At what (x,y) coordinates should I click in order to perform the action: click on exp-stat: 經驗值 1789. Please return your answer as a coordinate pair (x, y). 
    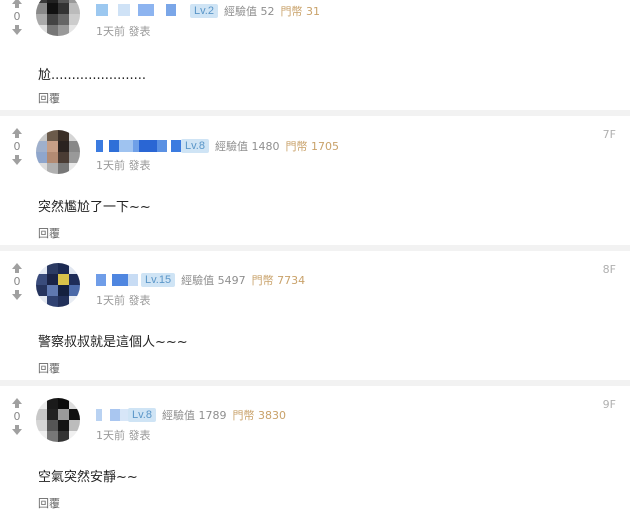
    Looking at the image, I should click on (194, 415).